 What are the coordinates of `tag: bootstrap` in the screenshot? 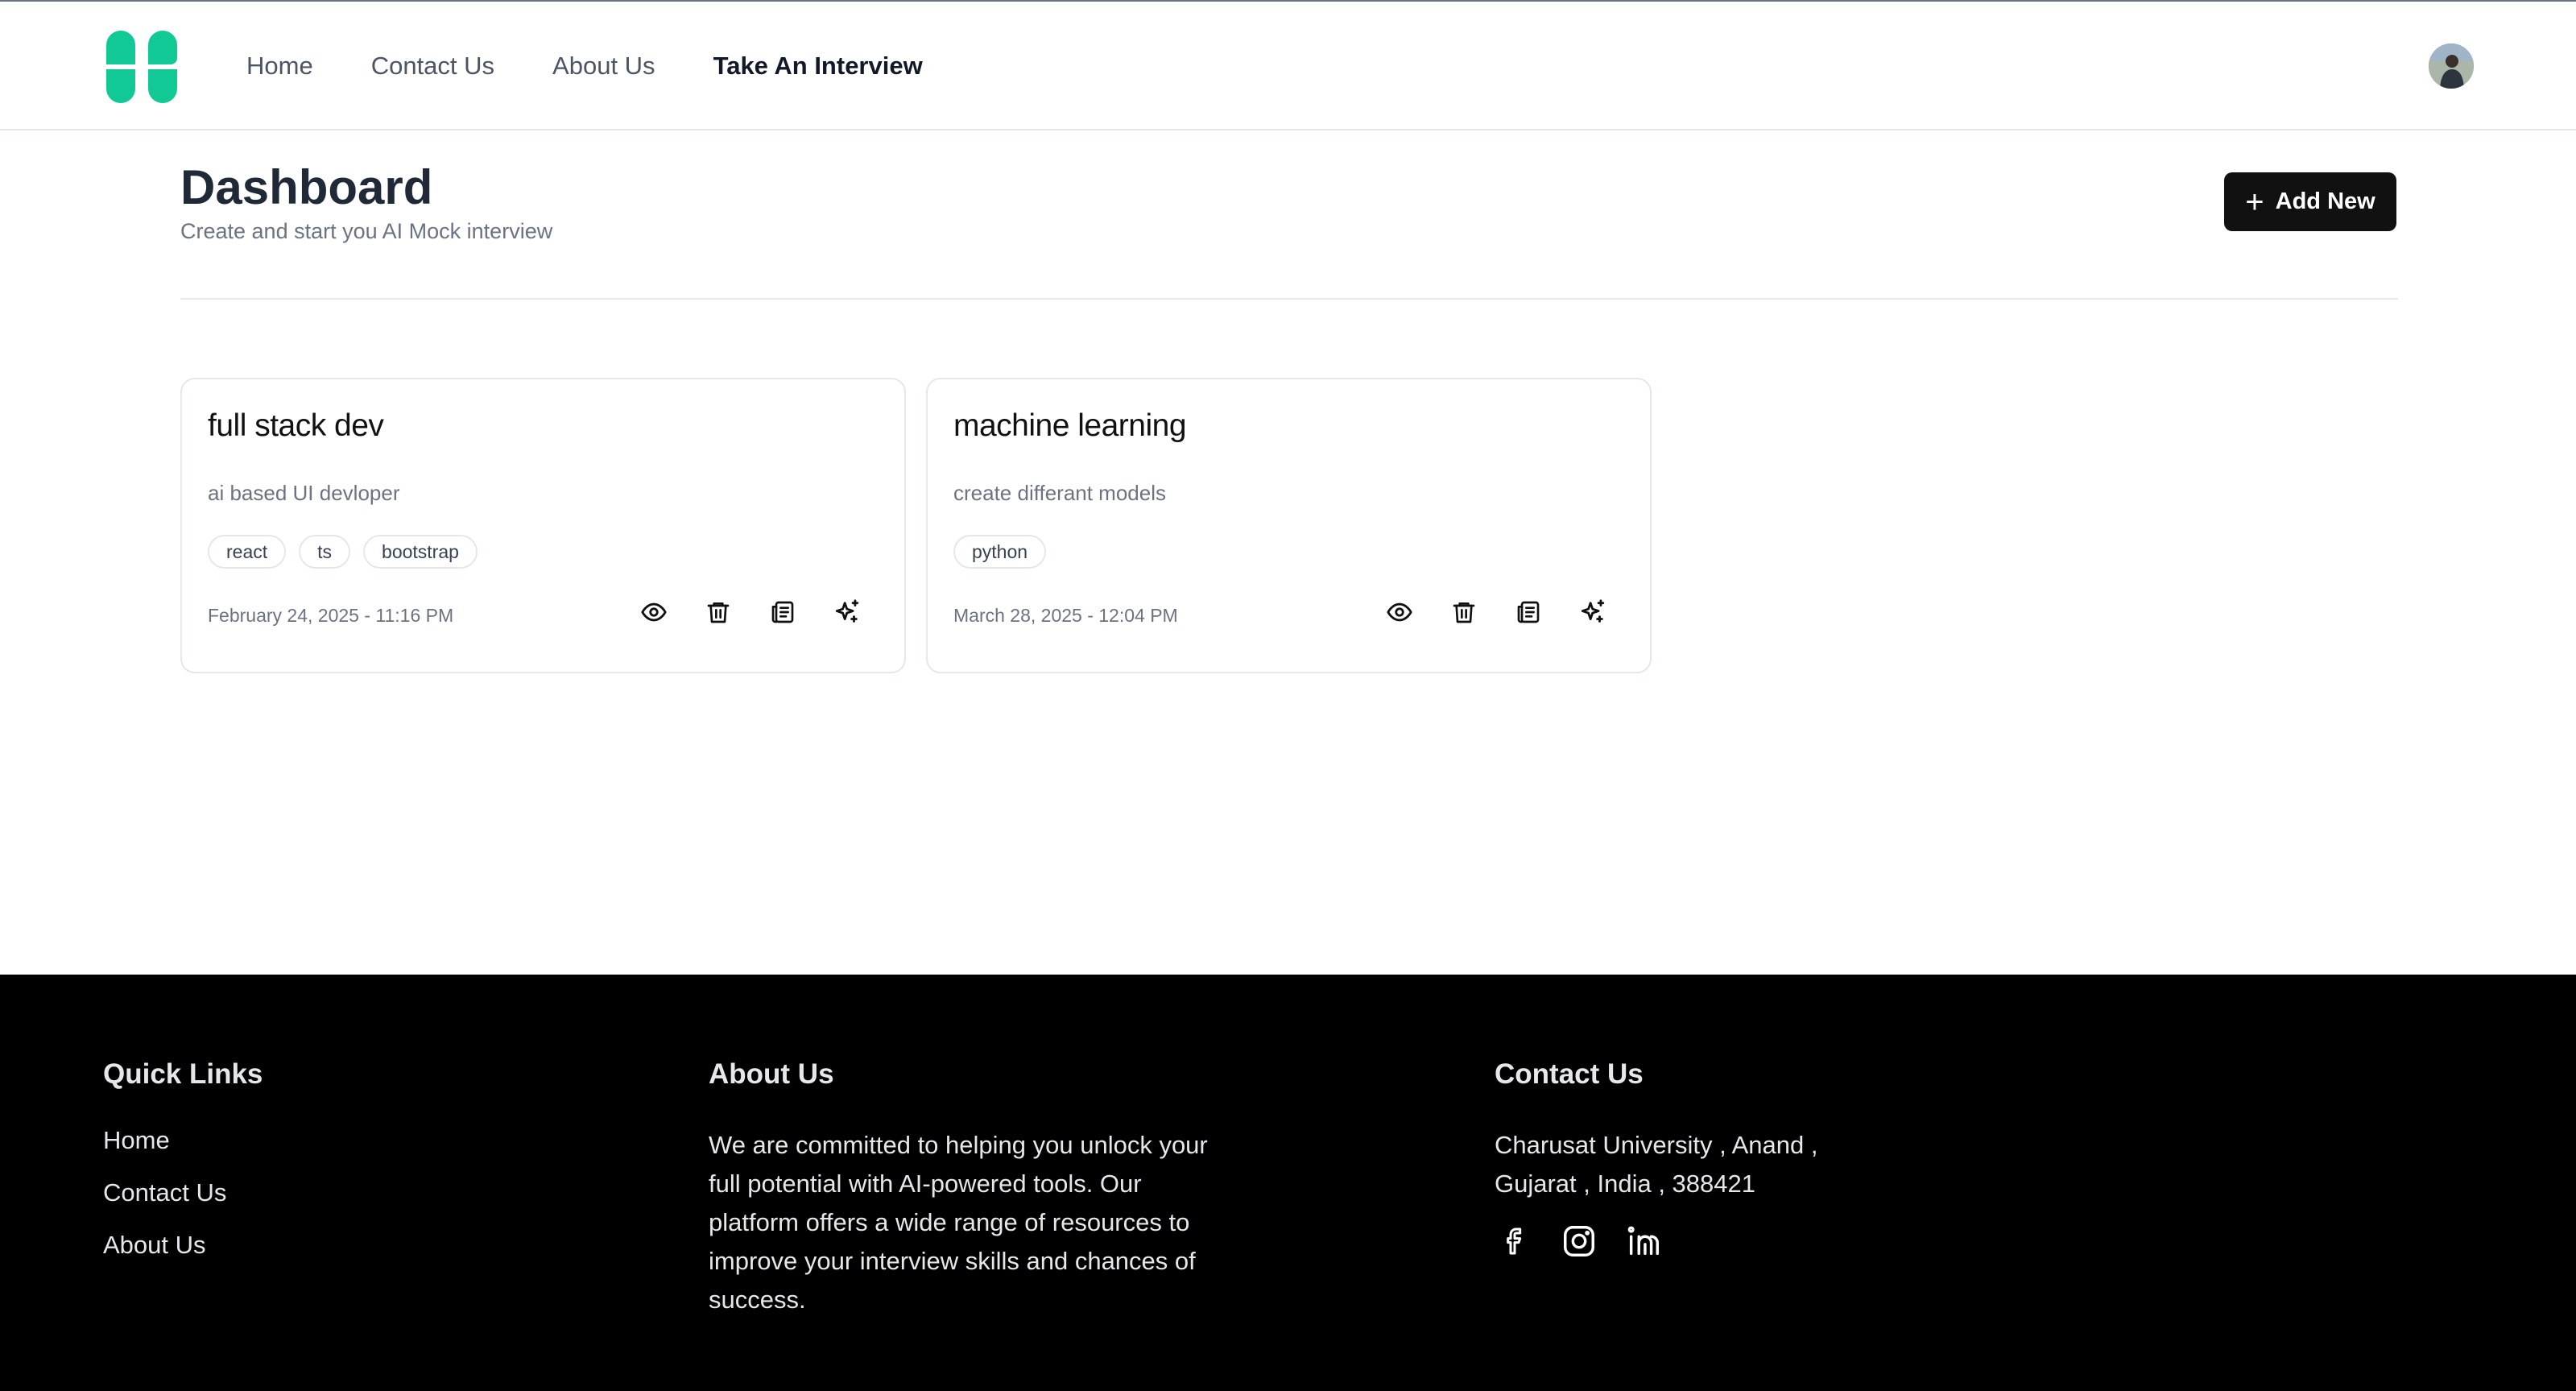 It's located at (421, 552).